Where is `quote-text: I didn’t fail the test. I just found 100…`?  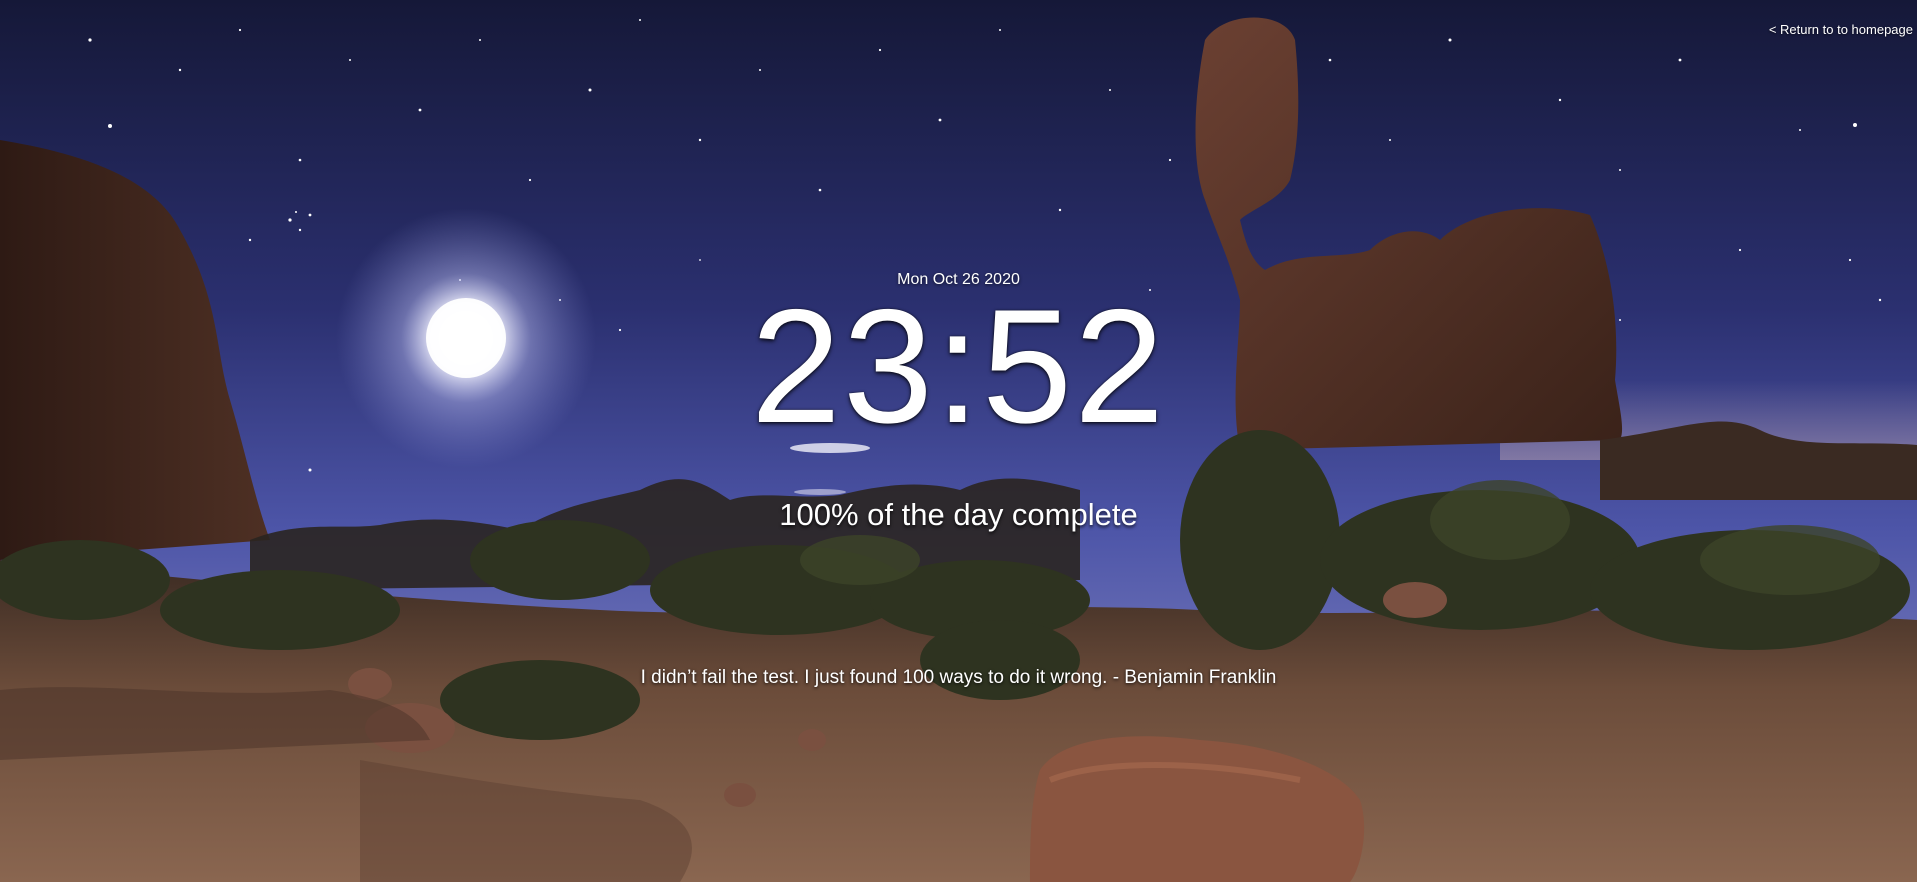
quote-text: I didn’t fail the test. I just found 100… is located at coordinates (958, 677).